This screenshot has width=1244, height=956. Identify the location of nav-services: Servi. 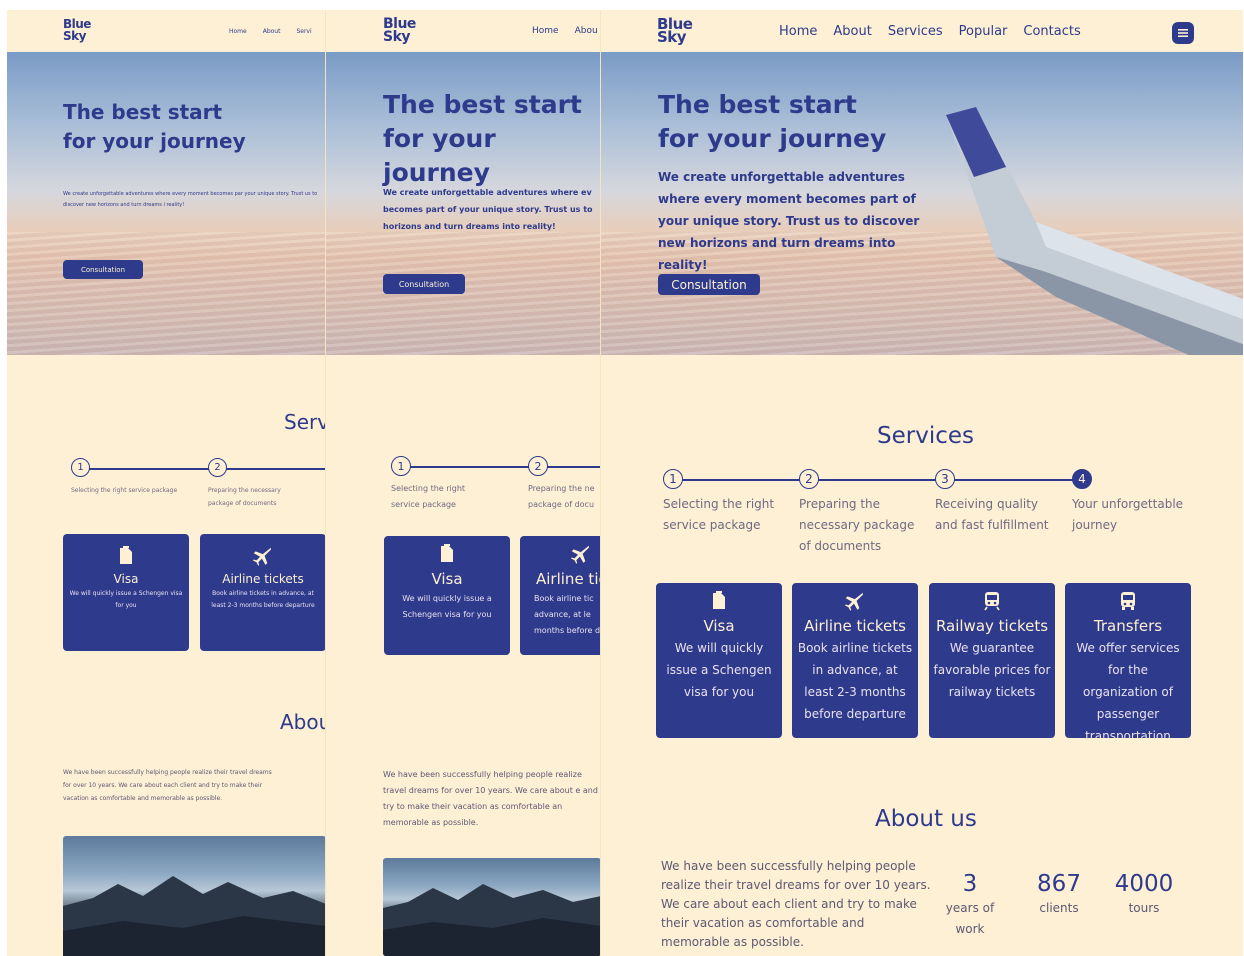
(303, 31).